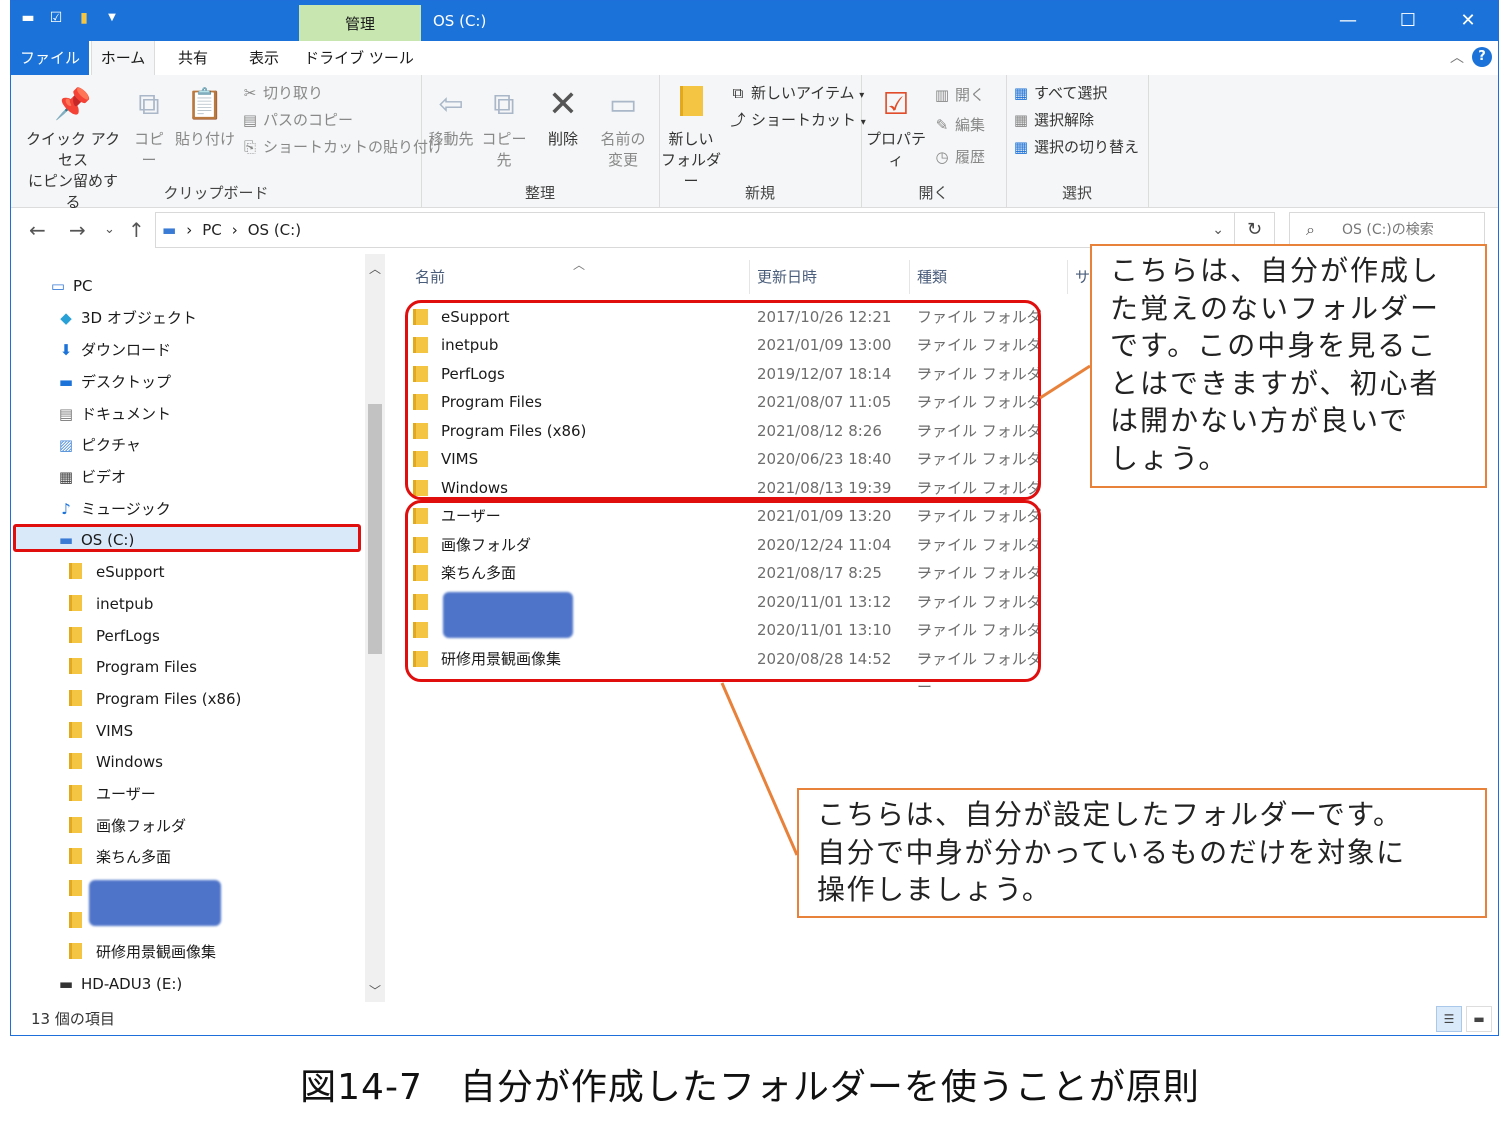  Describe the element at coordinates (216, 193) in the screenshot. I see `clipboard-group-label: クリップボード` at that location.